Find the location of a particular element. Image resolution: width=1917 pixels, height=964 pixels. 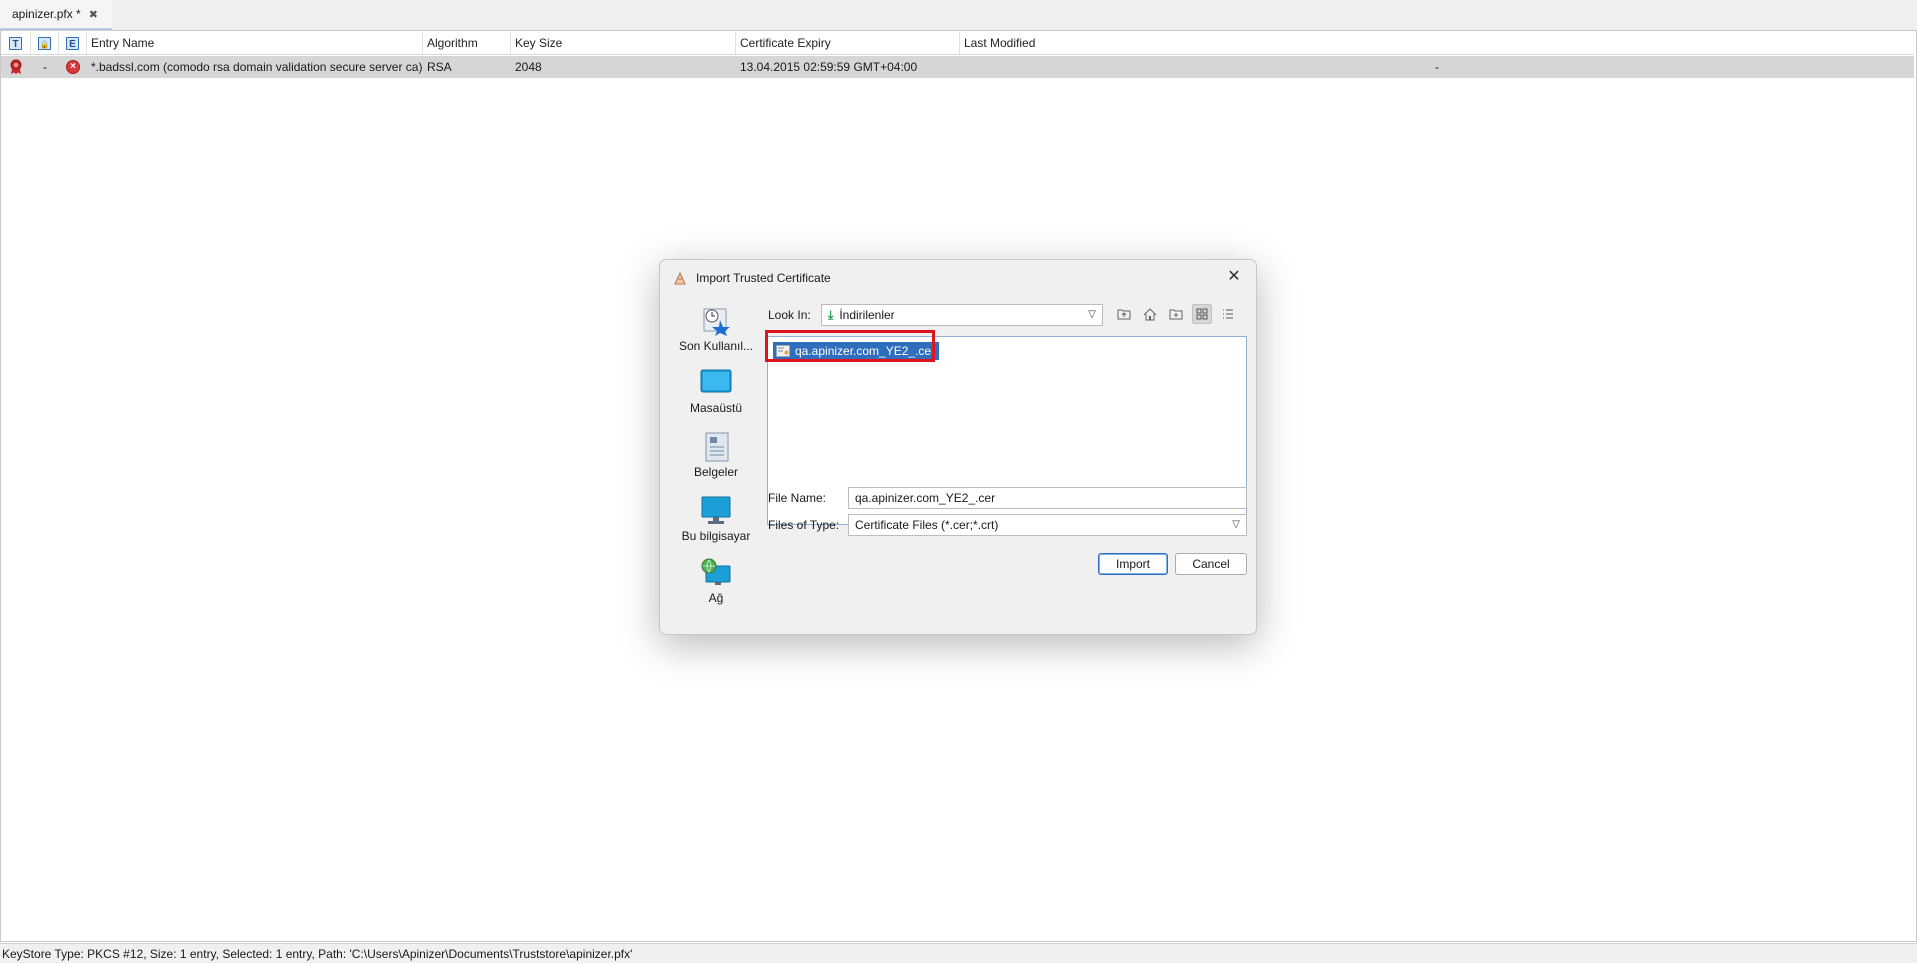

place-network: Ağ is located at coordinates (716, 581).